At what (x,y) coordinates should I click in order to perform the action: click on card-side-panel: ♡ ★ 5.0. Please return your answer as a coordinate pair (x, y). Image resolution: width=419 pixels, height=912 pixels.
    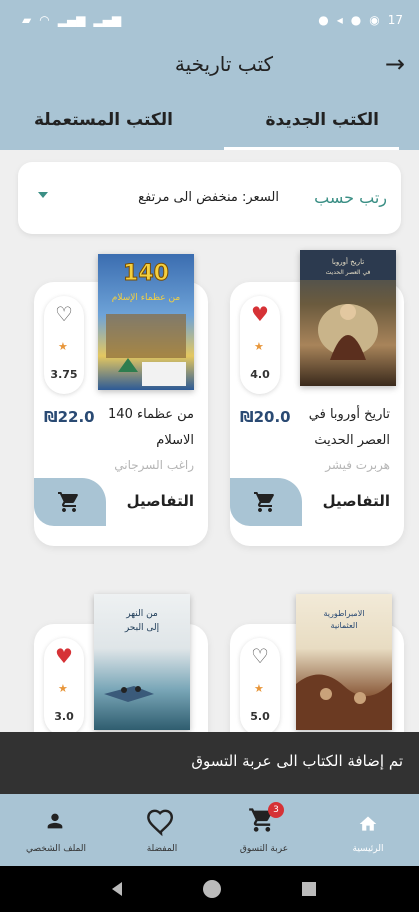
    Looking at the image, I should click on (260, 687).